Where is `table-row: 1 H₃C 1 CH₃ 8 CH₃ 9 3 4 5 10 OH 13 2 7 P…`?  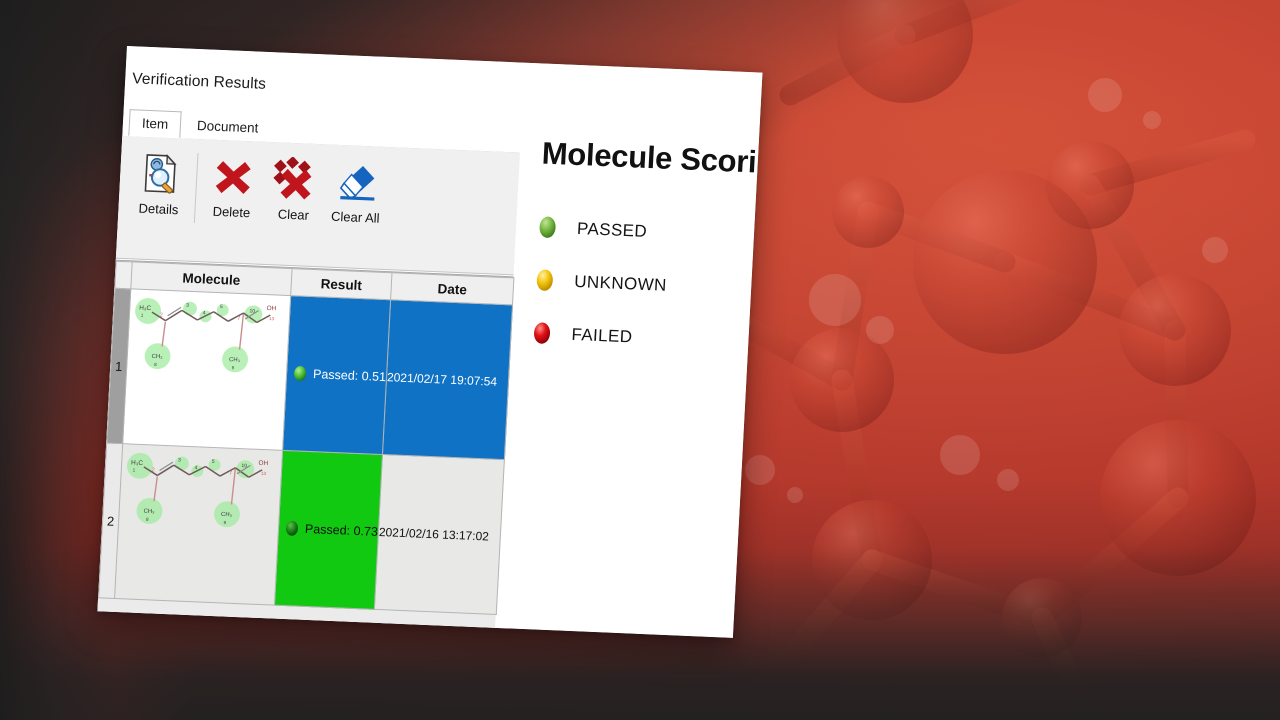 table-row: 1 H₃C 1 CH₃ 8 CH₃ 9 3 4 5 10 OH 13 2 7 P… is located at coordinates (309, 374).